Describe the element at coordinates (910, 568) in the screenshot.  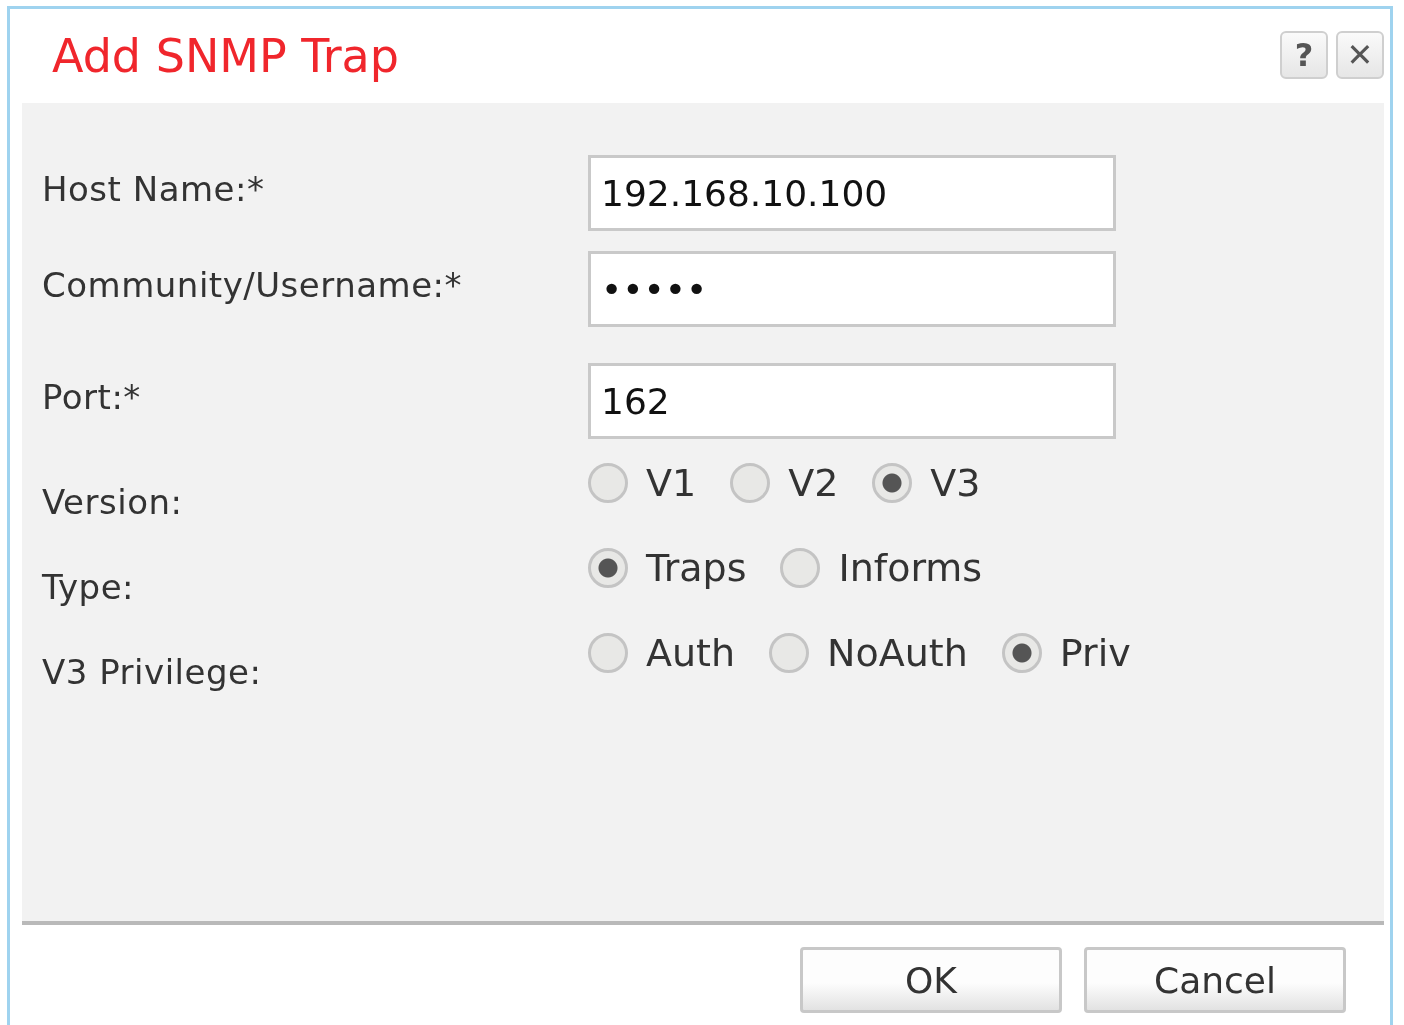
I see `radio-label: Informs` at that location.